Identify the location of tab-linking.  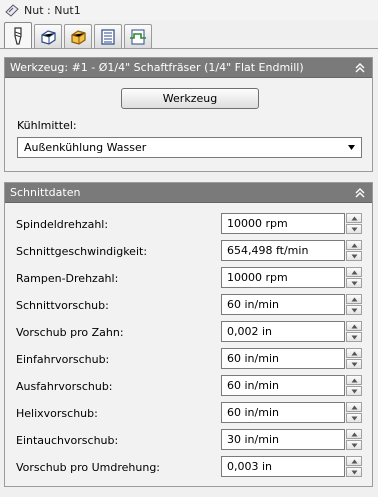
(138, 36).